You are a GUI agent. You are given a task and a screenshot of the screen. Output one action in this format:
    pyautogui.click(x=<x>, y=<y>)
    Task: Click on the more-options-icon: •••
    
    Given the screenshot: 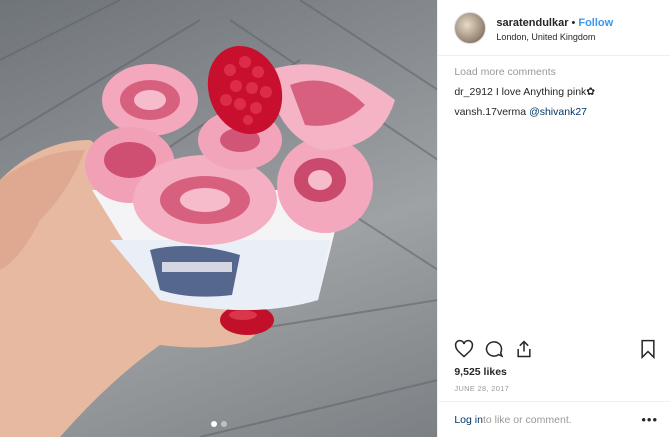 What is the action you would take?
    pyautogui.click(x=649, y=419)
    